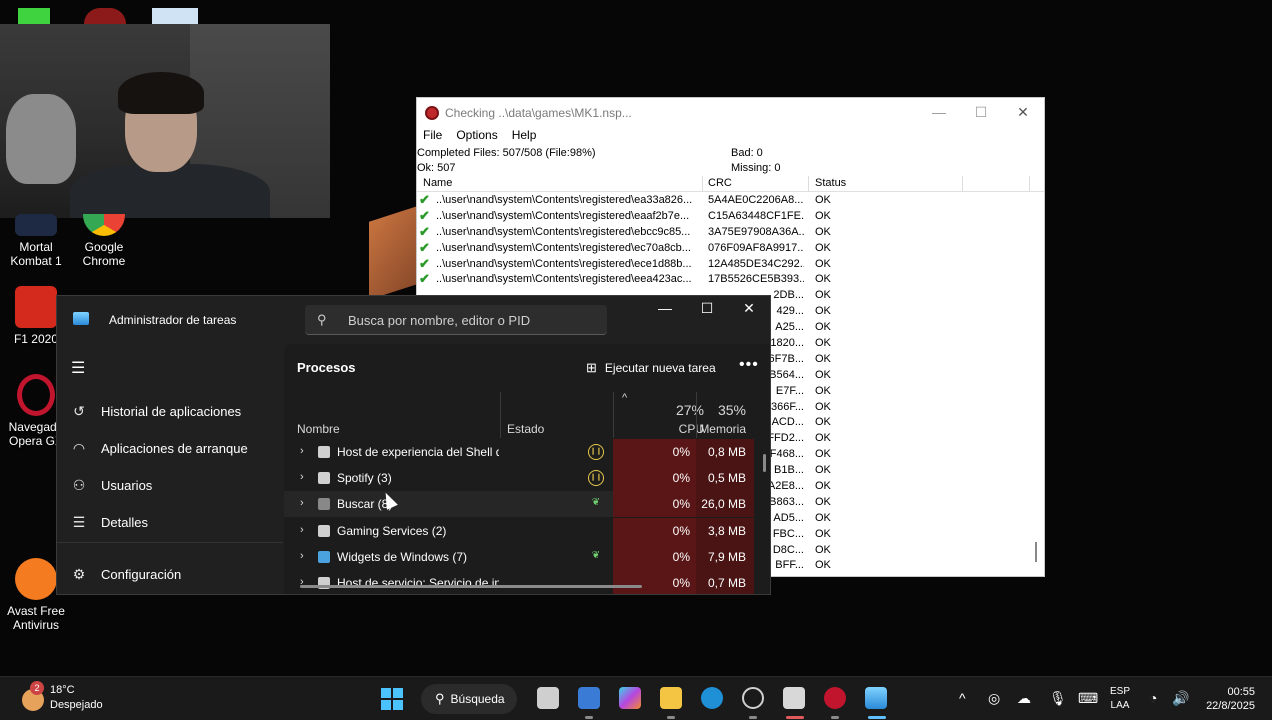 This screenshot has width=1272, height=720. Describe the element at coordinates (524, 137) in the screenshot. I see `menu-help: Help` at that location.